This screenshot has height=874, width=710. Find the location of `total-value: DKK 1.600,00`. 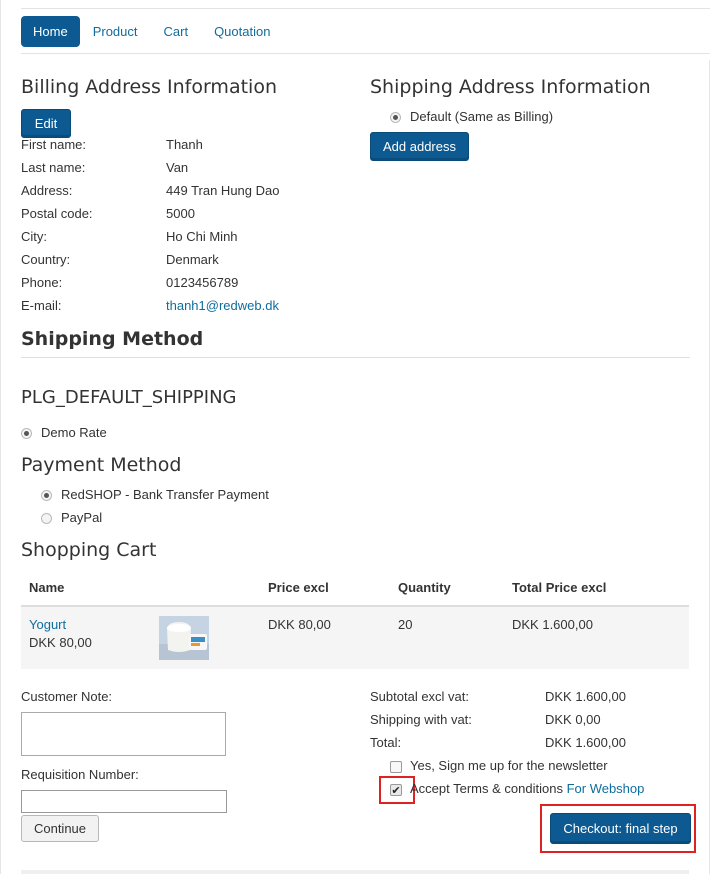

total-value: DKK 1.600,00 is located at coordinates (585, 742).